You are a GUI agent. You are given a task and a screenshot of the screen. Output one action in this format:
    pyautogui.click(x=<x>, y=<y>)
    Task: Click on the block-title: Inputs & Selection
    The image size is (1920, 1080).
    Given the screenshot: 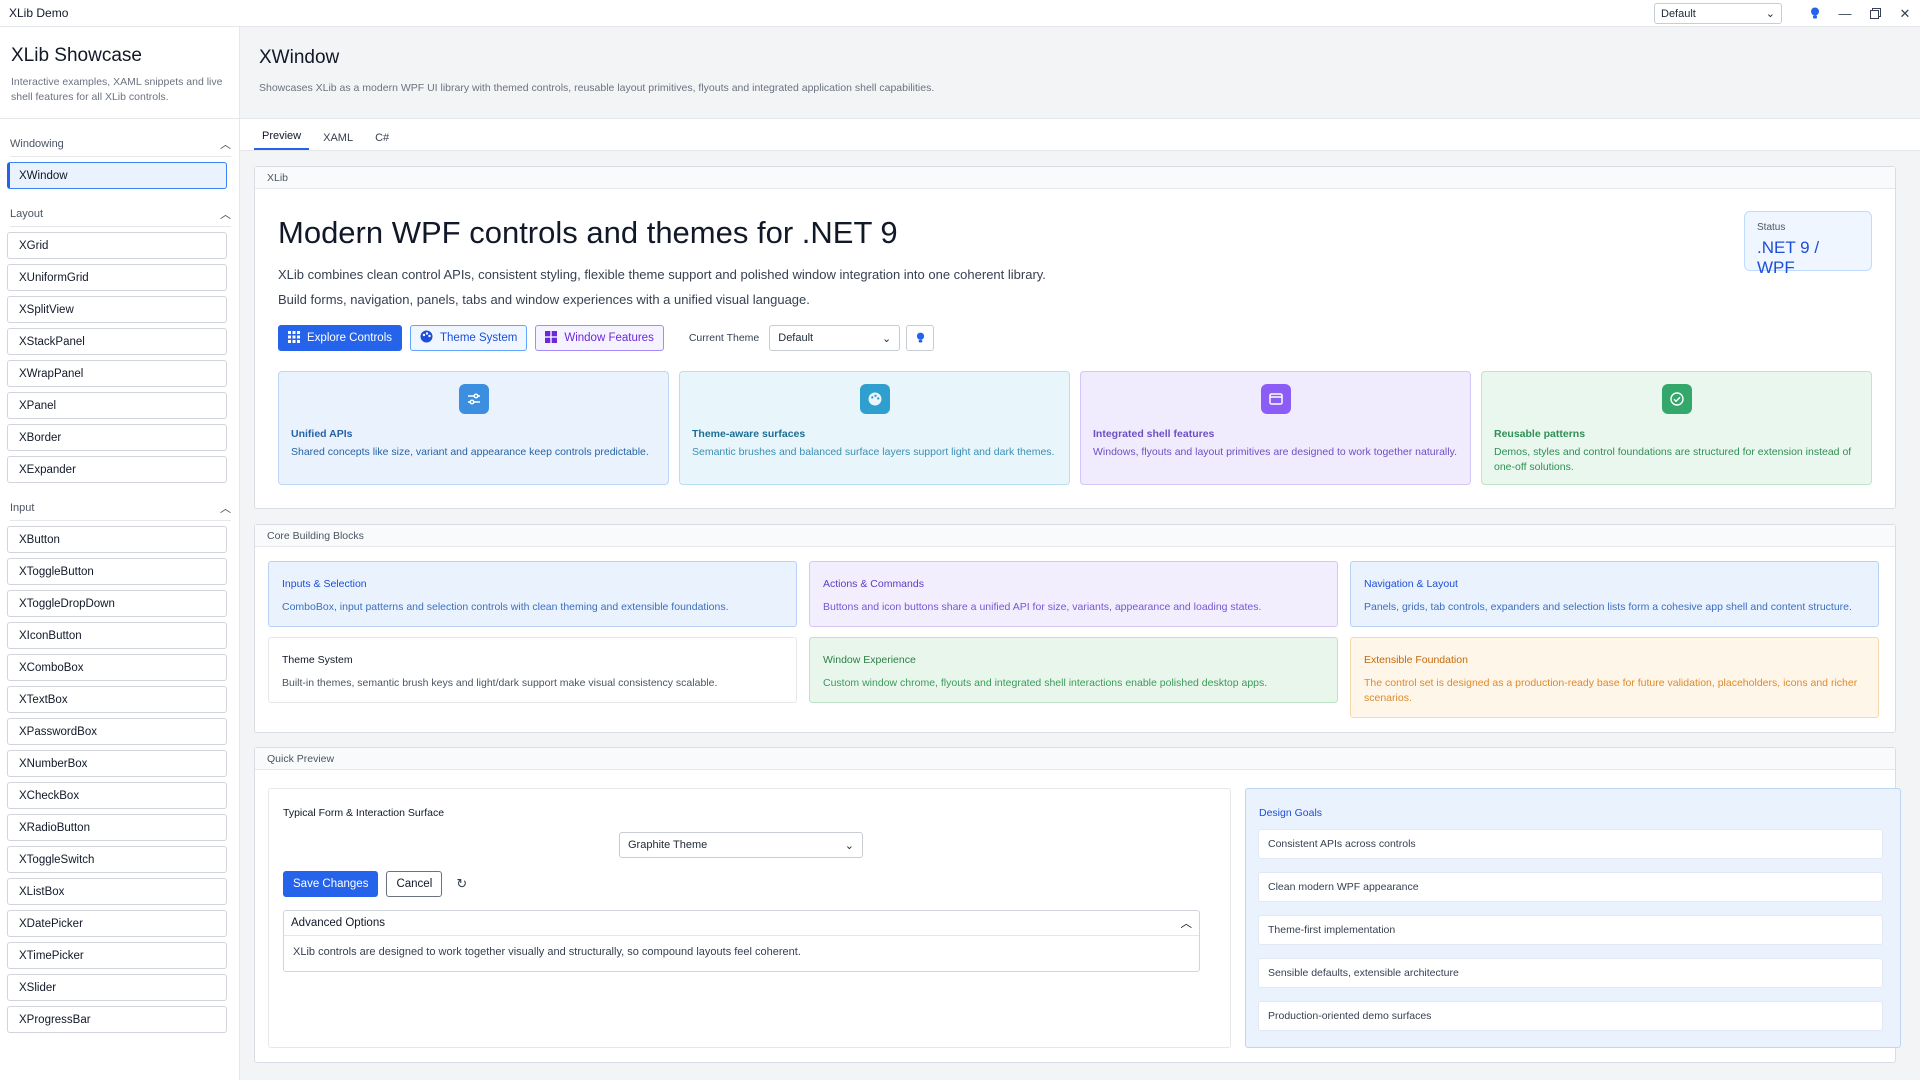 What is the action you would take?
    pyautogui.click(x=324, y=584)
    